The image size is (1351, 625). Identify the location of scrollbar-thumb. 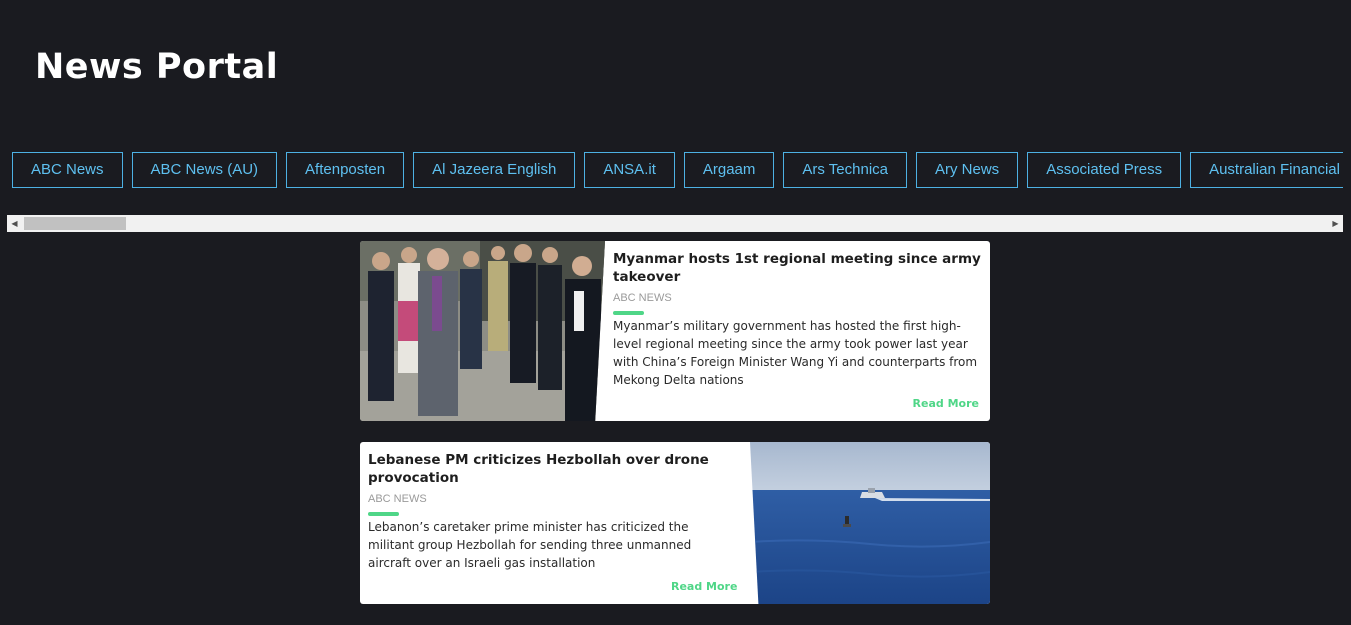
(75, 223).